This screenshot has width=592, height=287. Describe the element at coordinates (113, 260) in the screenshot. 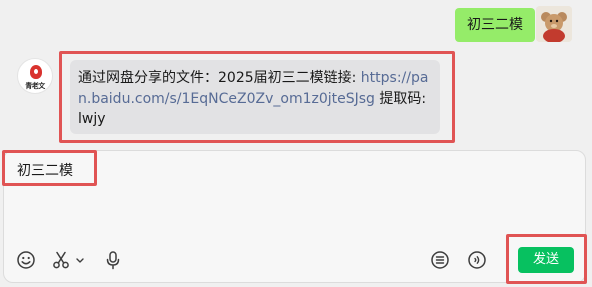

I see `microphone-icon` at that location.